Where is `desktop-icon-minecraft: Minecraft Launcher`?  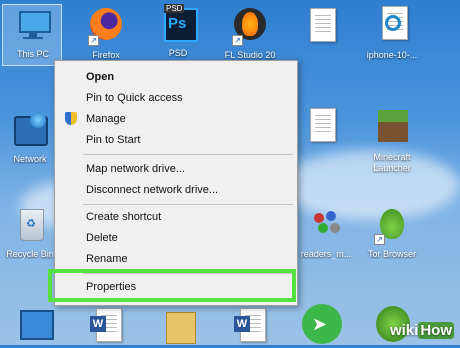 desktop-icon-minecraft: Minecraft Launcher is located at coordinates (392, 147).